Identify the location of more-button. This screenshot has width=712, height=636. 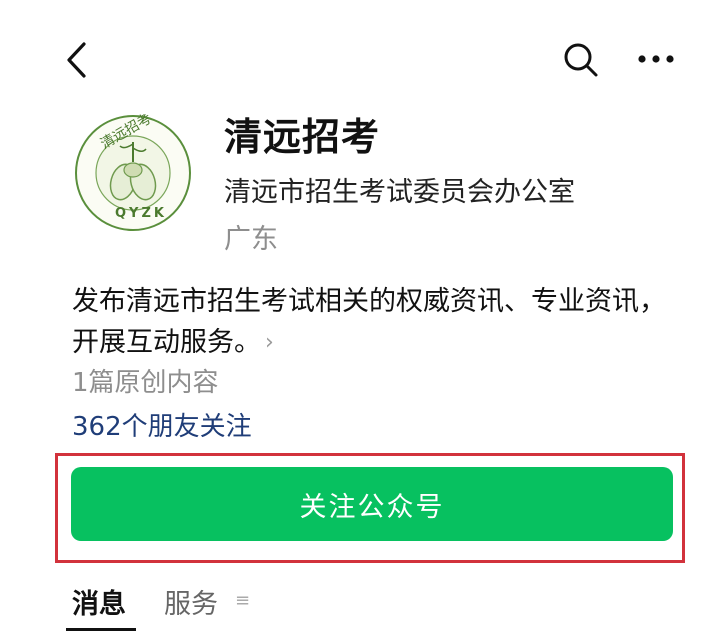
(656, 59).